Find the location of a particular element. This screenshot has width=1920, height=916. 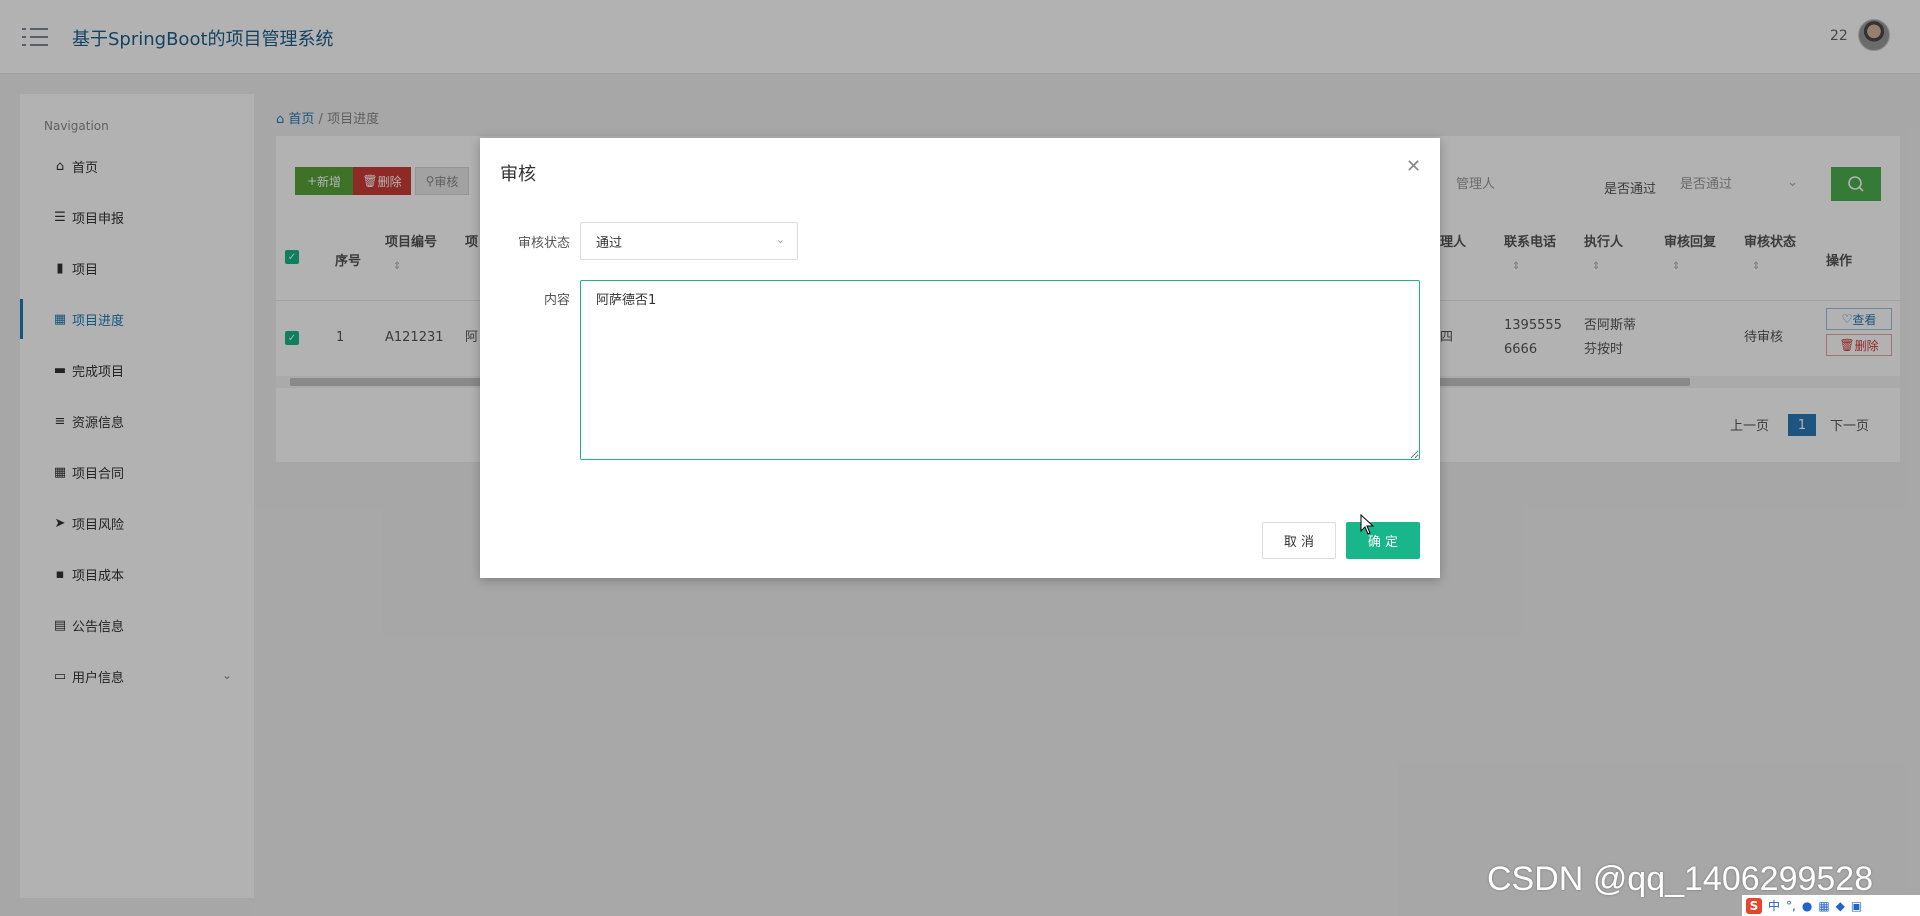

status-label: 审核状态 is located at coordinates (543, 243).